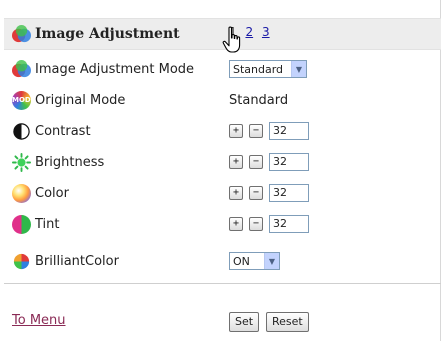  Describe the element at coordinates (226, 100) in the screenshot. I see `row-original-mode: MODE Original Mode Standard` at that location.